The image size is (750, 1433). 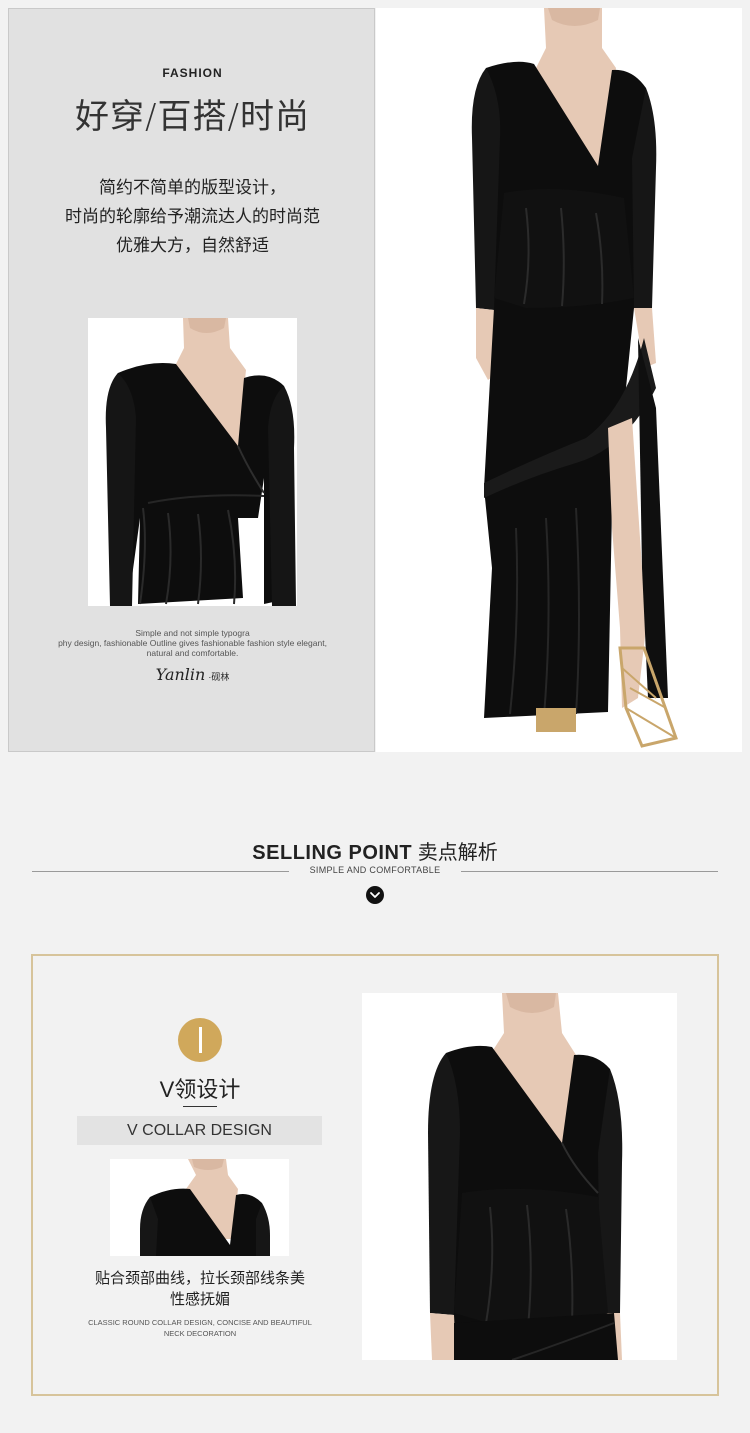 What do you see at coordinates (192, 653) in the screenshot?
I see `caption-line: natural and comfortable.` at bounding box center [192, 653].